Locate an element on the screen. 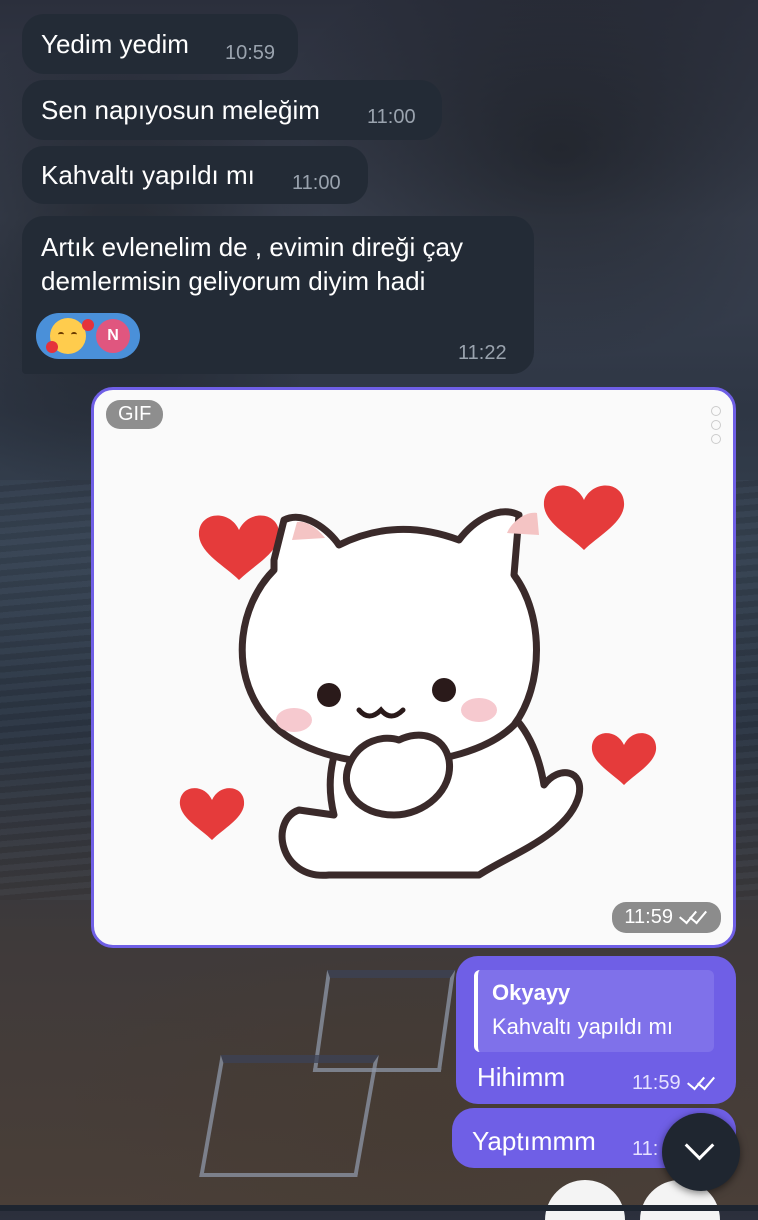 This screenshot has width=758, height=1220. message-bubble-incoming: Kahvaltı yapıldı mı 11:00 is located at coordinates (195, 175).